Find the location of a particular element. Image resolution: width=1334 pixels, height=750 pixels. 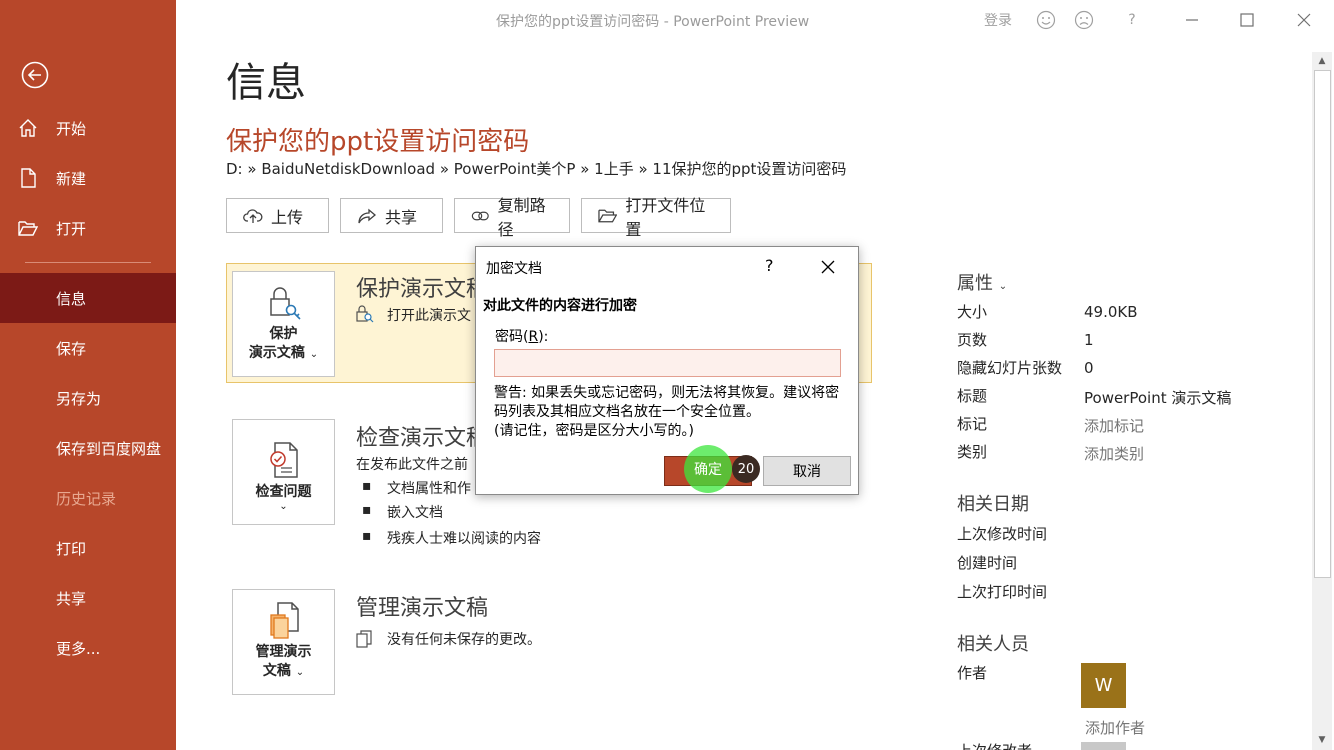

protect-presentation-button: 保护 演示文稿 ⌄ is located at coordinates (283, 324).